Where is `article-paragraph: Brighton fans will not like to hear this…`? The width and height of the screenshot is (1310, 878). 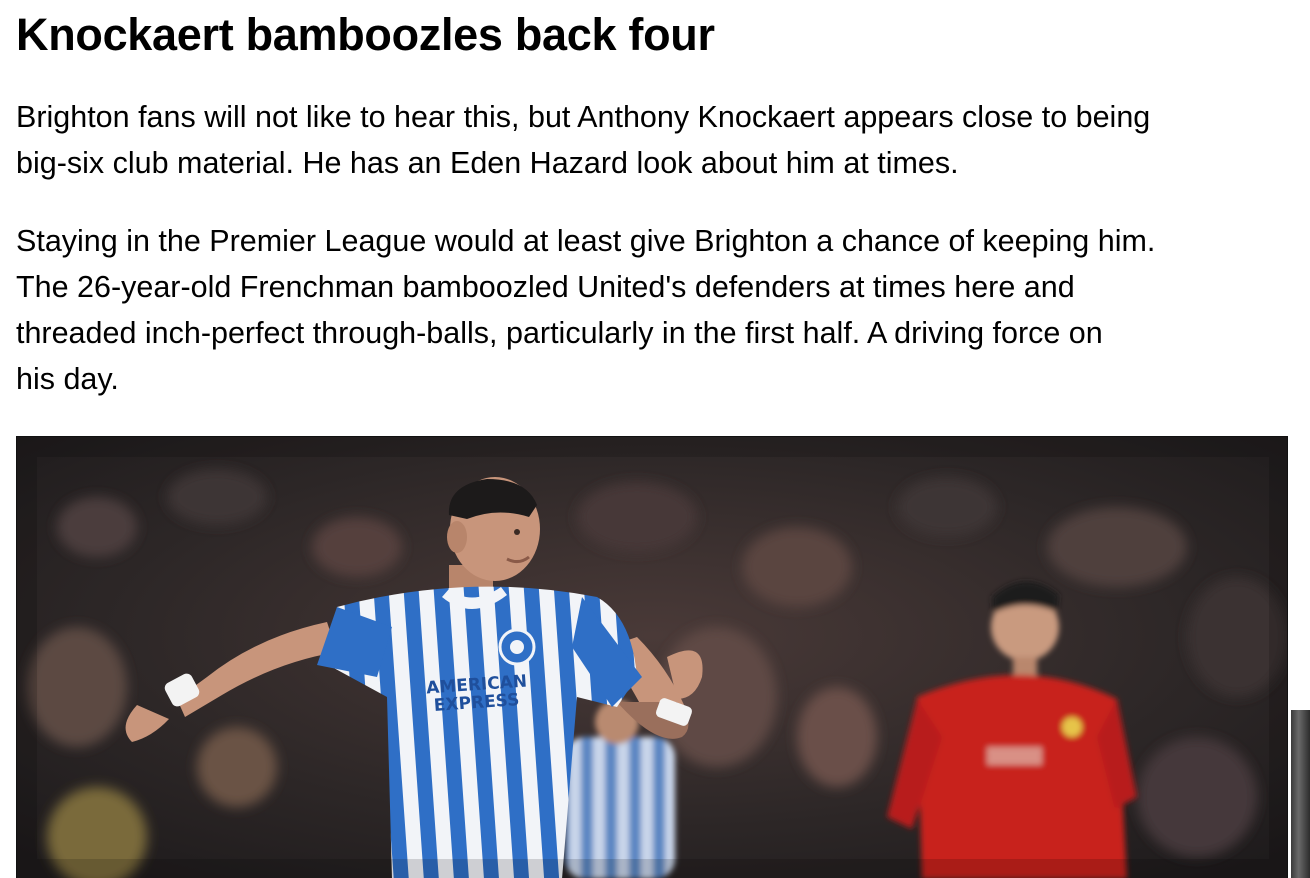
article-paragraph: Brighton fans will not like to hear this… is located at coordinates (656, 140).